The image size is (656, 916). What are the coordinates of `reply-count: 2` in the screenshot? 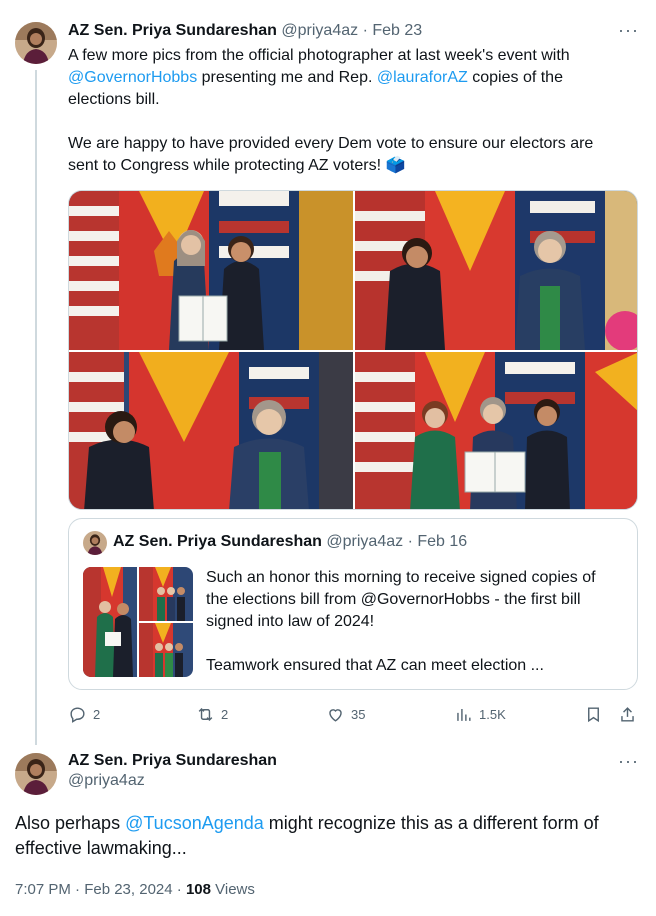 It's located at (97, 714).